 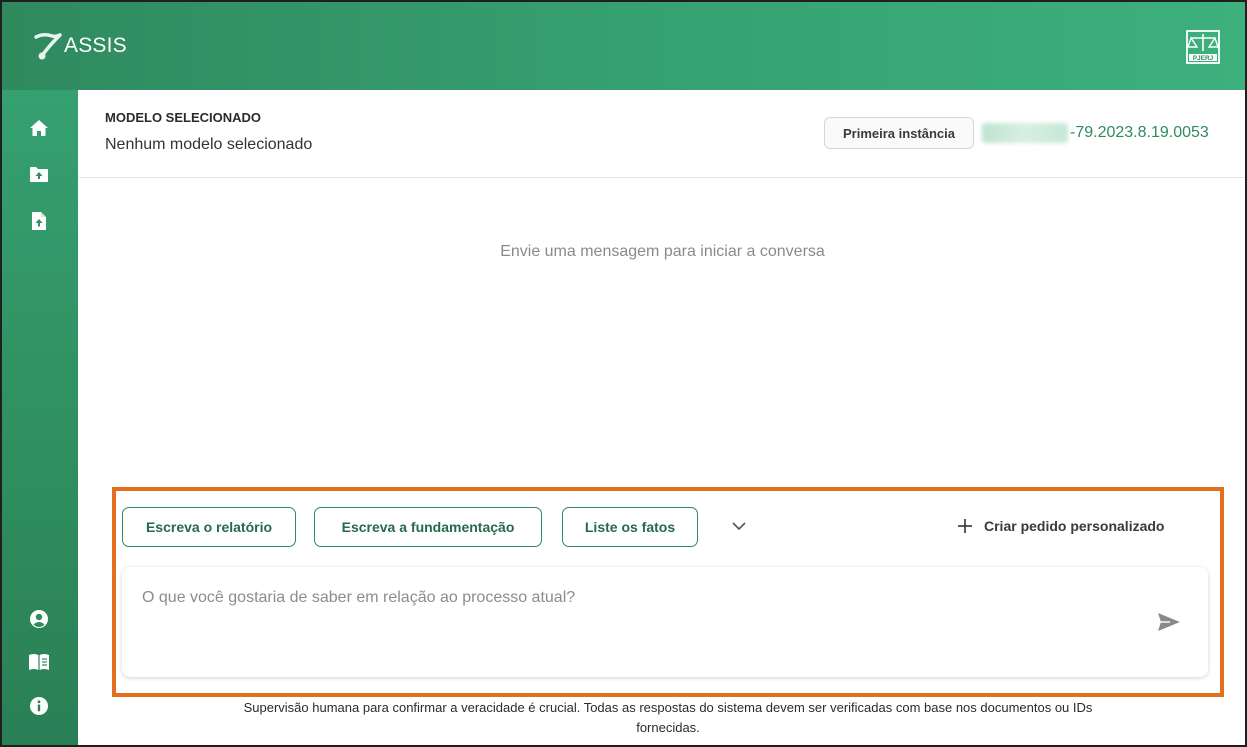 I want to click on book-icon, so click(x=39, y=662).